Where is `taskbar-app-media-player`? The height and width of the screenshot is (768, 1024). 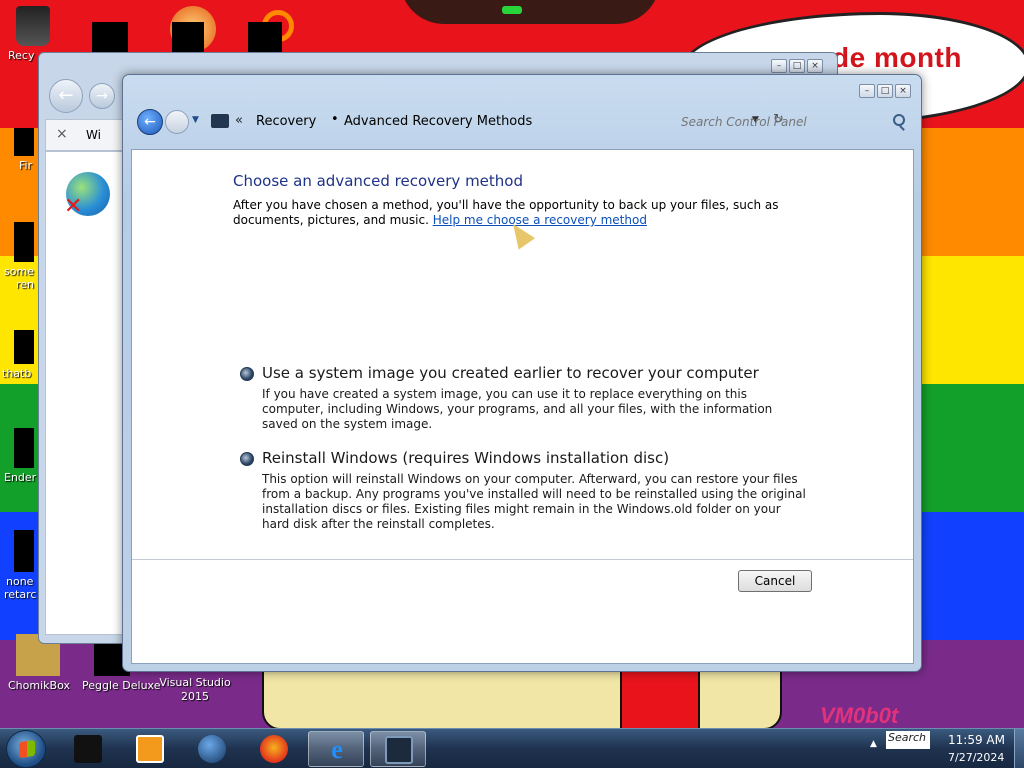
taskbar-app-media-player is located at coordinates (150, 749).